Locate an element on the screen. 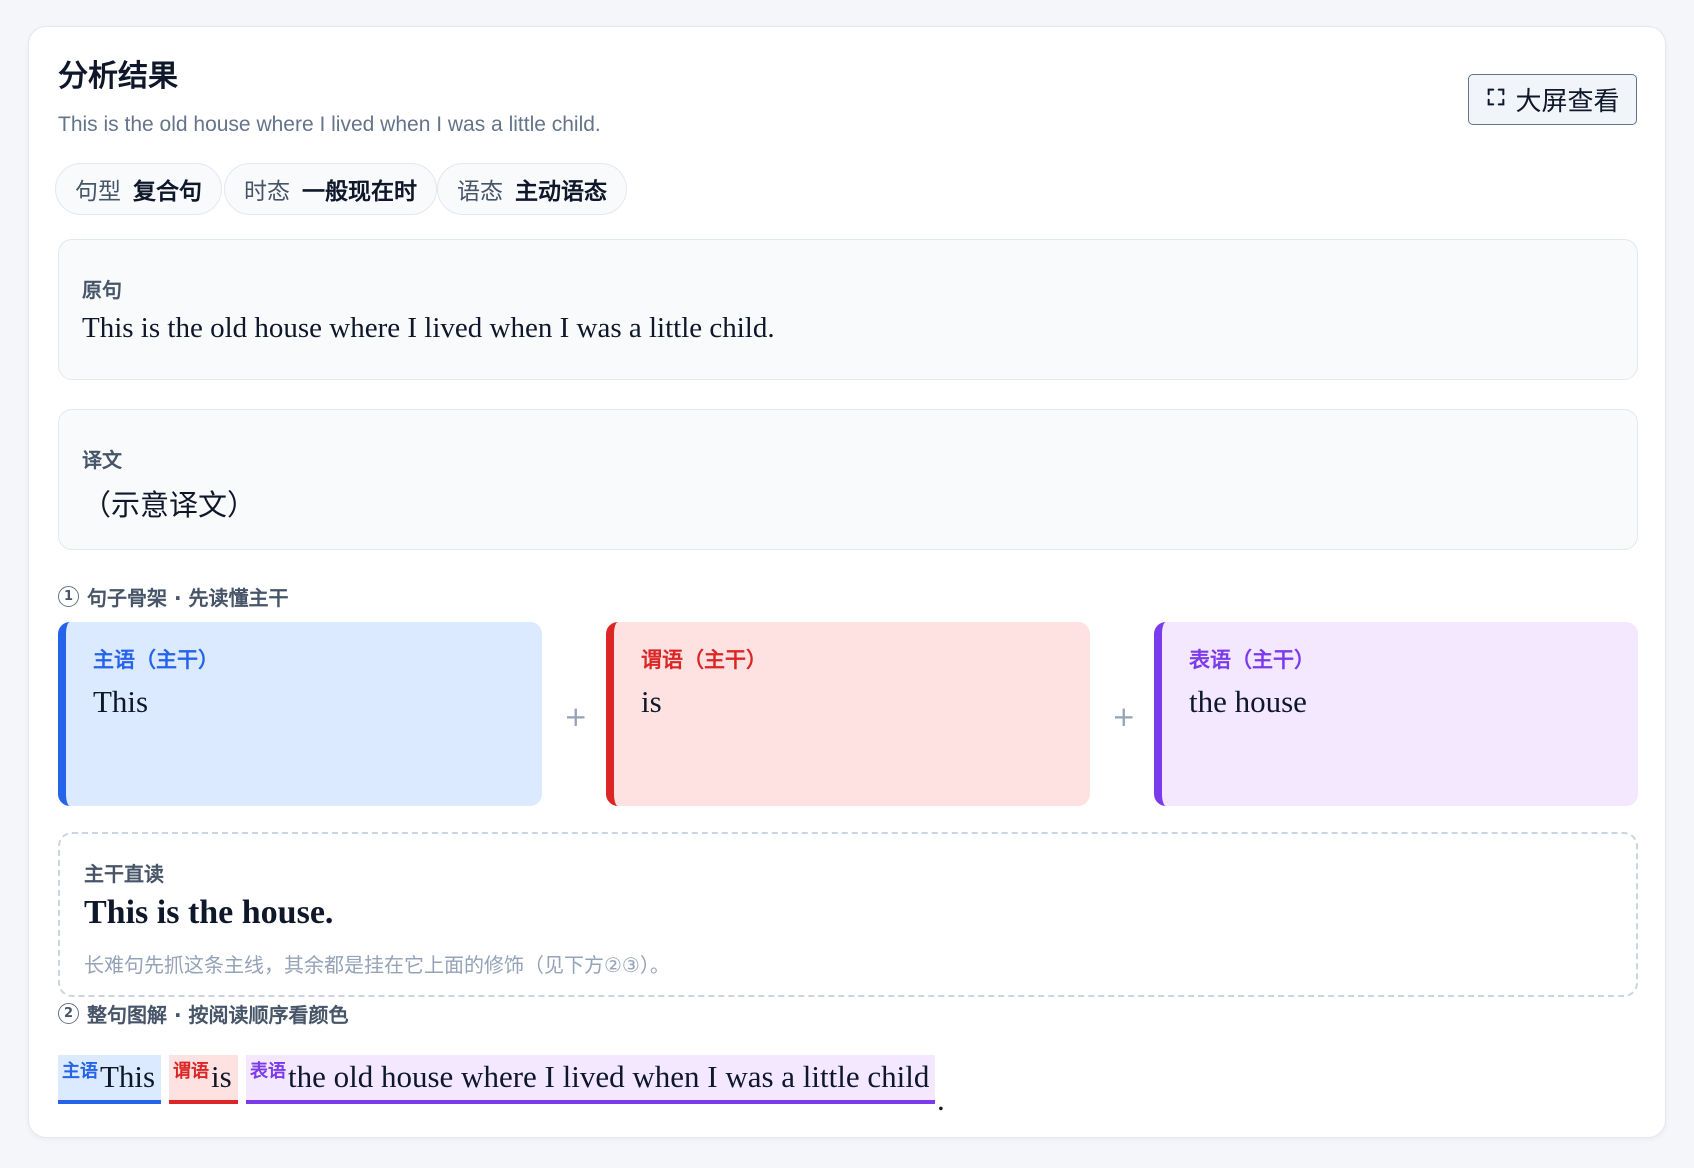 This screenshot has height=1168, width=1694. part-label: 主语（主干） is located at coordinates (156, 660).